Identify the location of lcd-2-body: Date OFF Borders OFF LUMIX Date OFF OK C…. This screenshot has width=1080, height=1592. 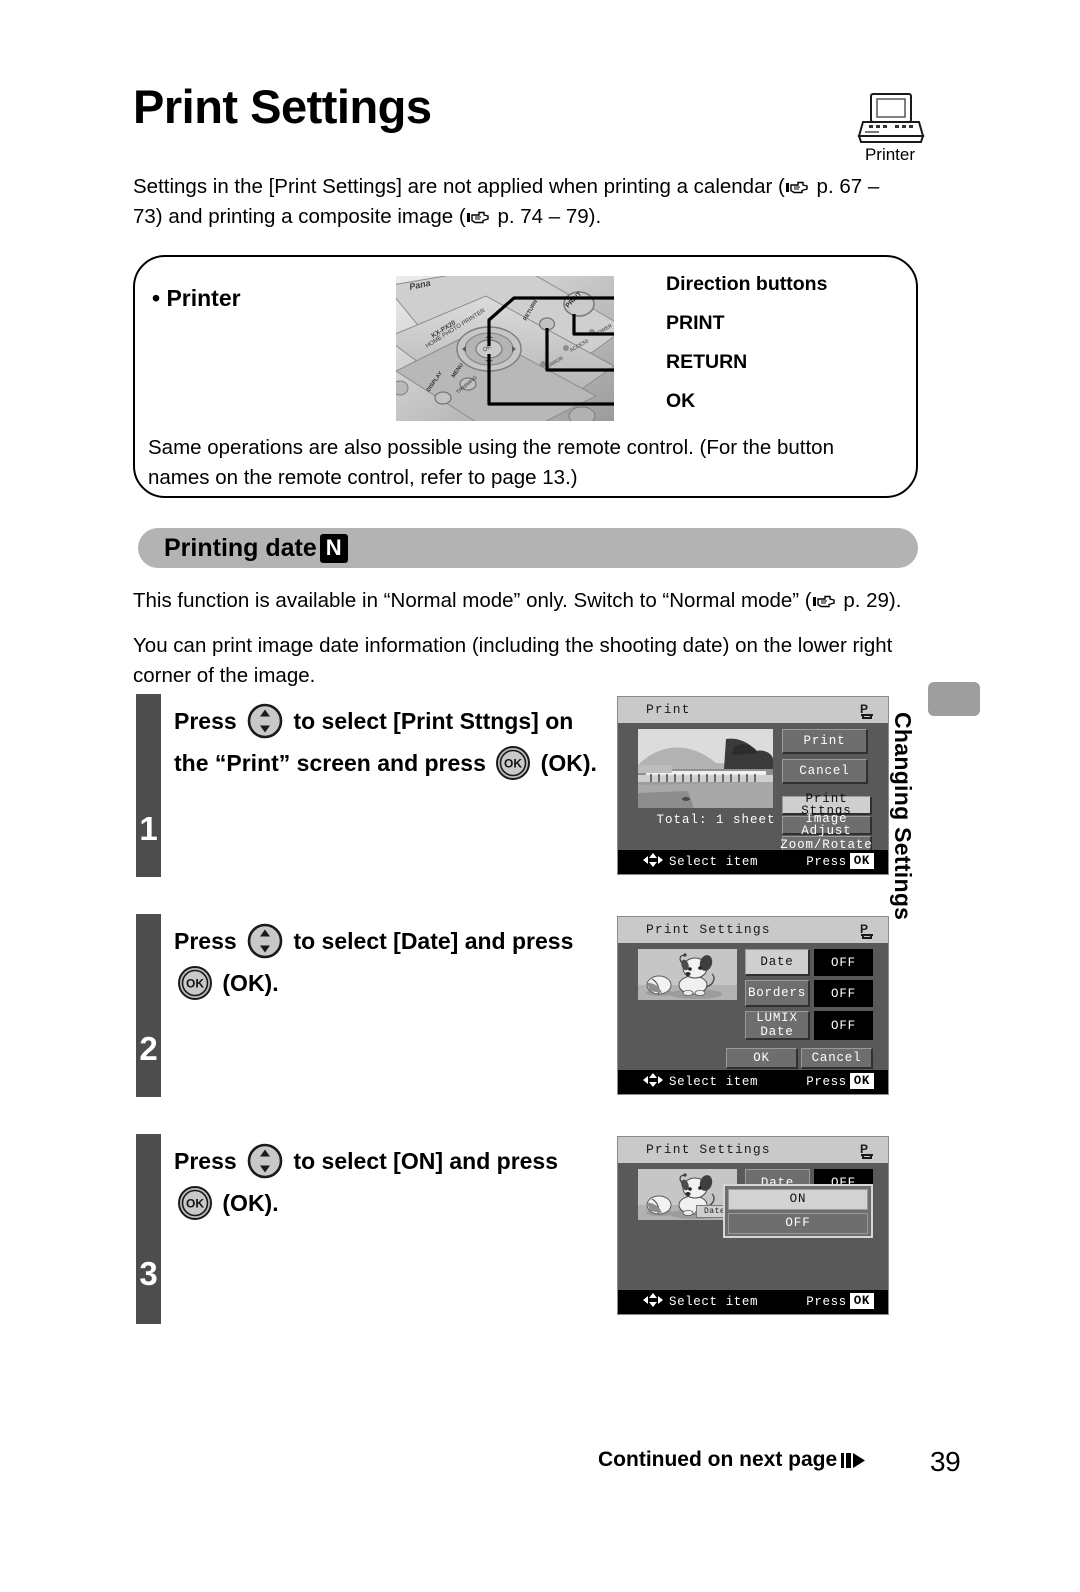
(753, 1006).